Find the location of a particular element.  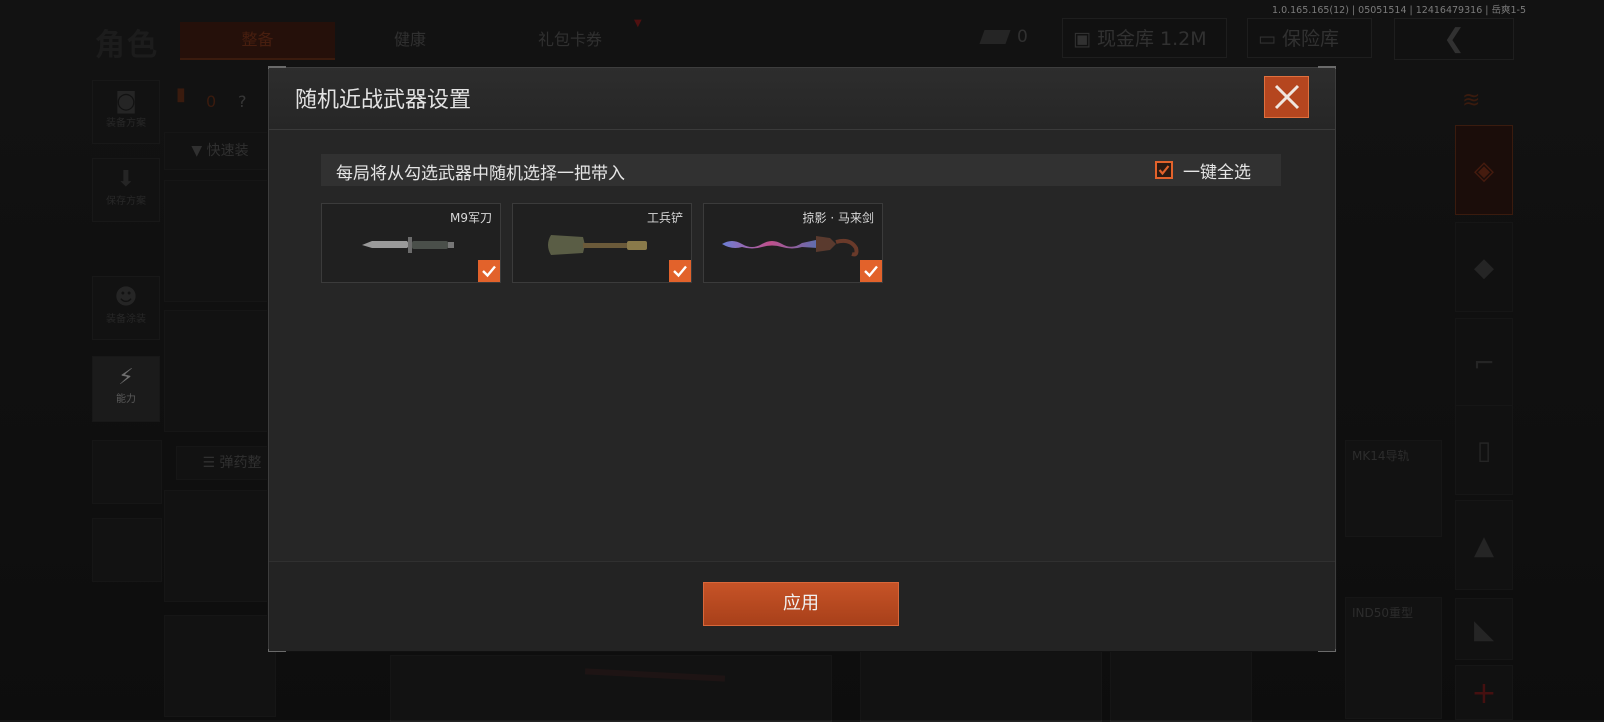

weapon-card-m9: M9军刀 is located at coordinates (411, 243).